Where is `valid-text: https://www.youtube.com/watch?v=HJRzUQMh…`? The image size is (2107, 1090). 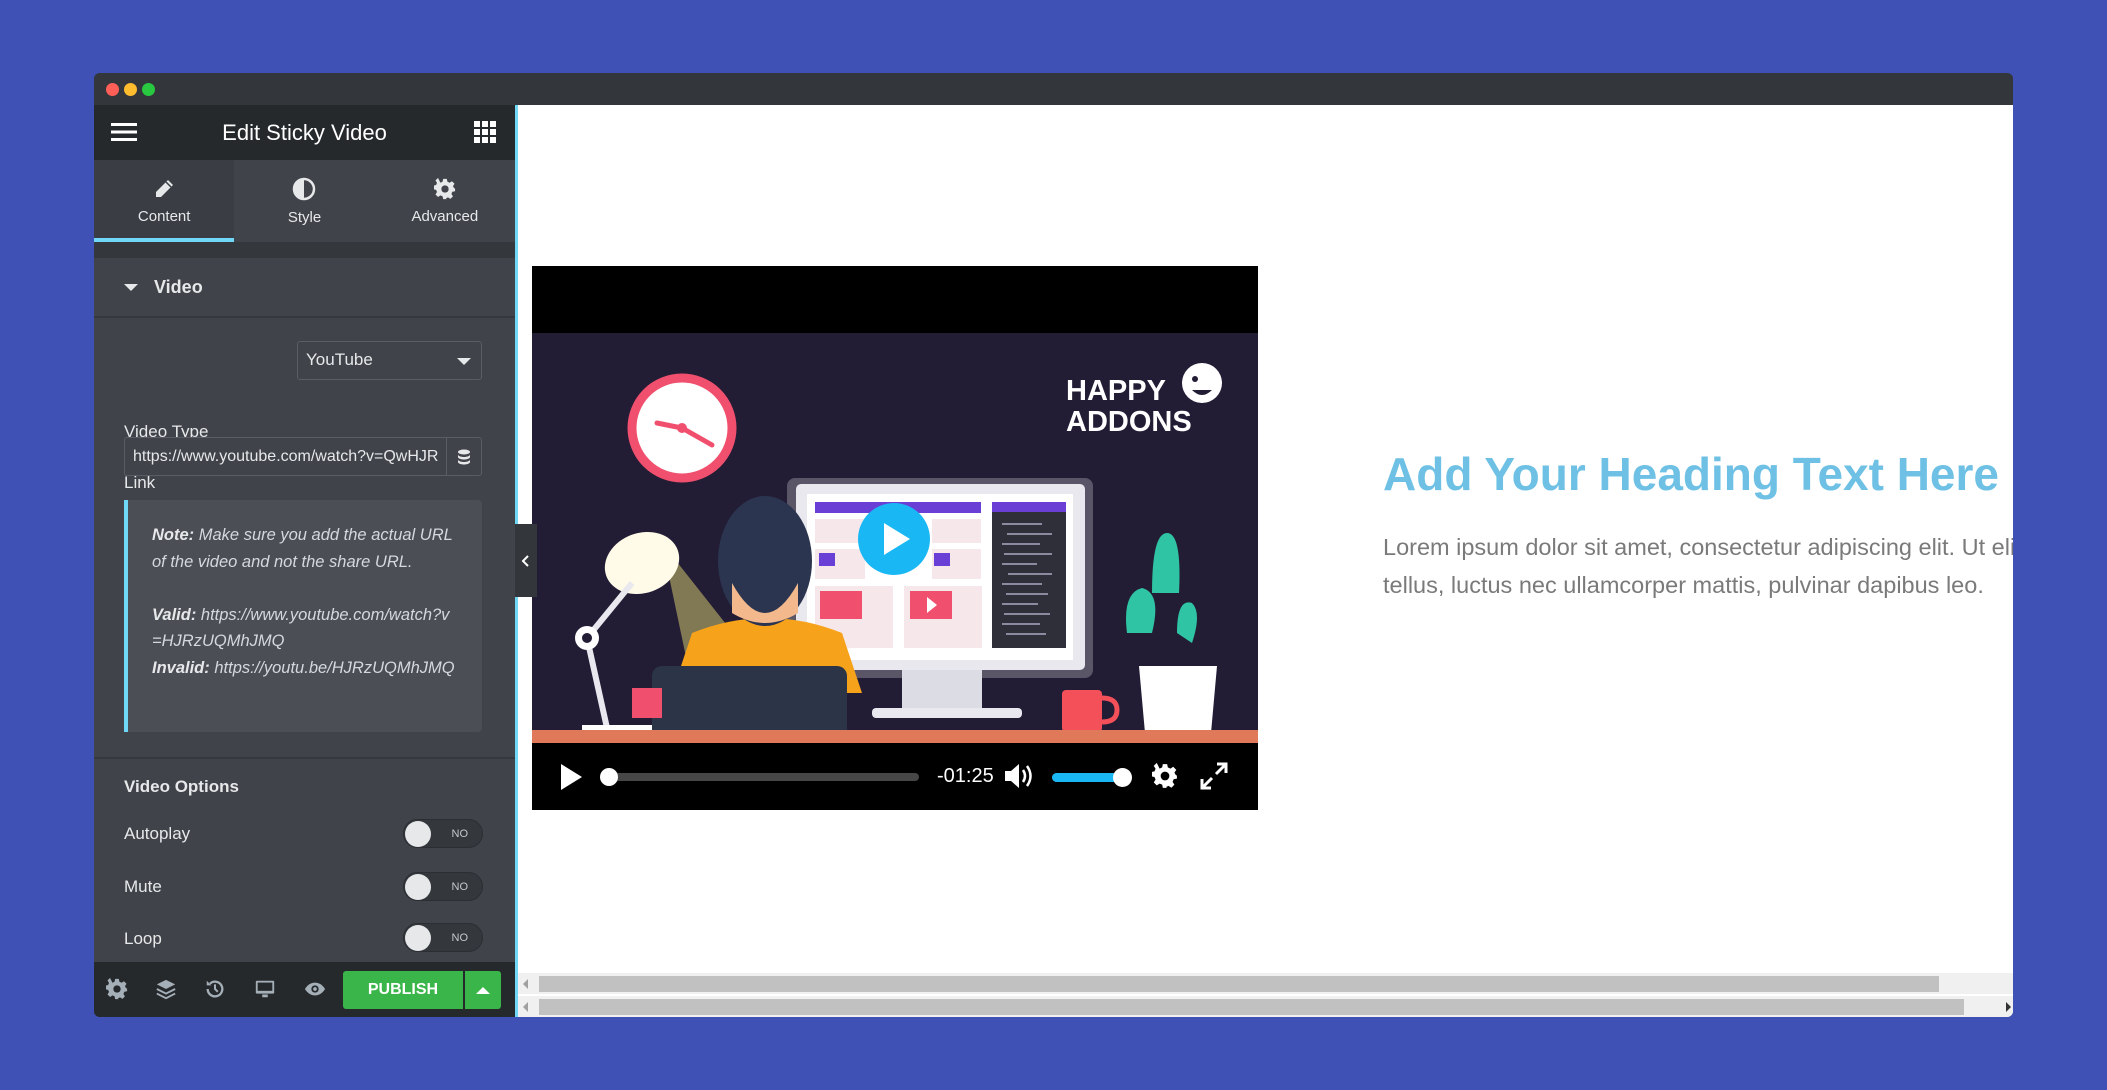 valid-text: https://www.youtube.com/watch?v=HJRzUQMh… is located at coordinates (301, 628).